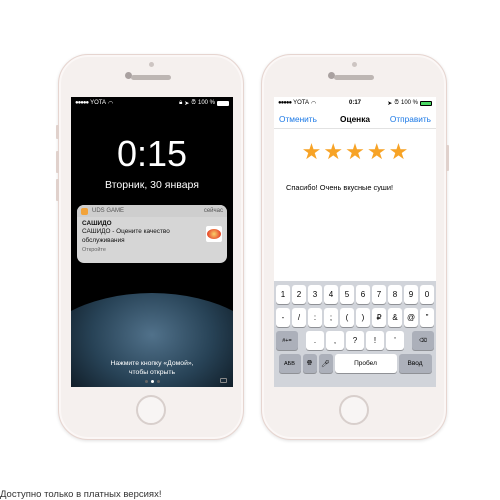 The width and height of the screenshot is (500, 500). I want to click on mute-switch, so click(57, 132).